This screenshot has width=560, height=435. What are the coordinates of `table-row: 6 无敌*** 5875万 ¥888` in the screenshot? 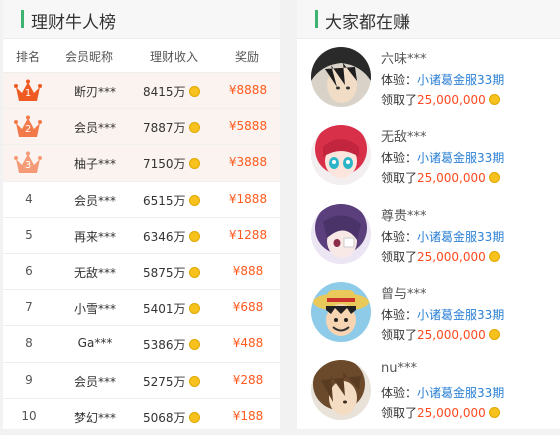 It's located at (141, 272).